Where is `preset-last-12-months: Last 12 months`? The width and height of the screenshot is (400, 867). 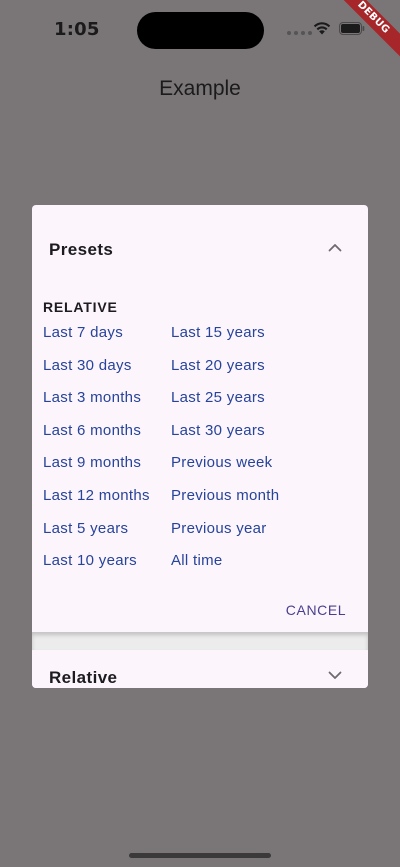
preset-last-12-months: Last 12 months is located at coordinates (96, 500).